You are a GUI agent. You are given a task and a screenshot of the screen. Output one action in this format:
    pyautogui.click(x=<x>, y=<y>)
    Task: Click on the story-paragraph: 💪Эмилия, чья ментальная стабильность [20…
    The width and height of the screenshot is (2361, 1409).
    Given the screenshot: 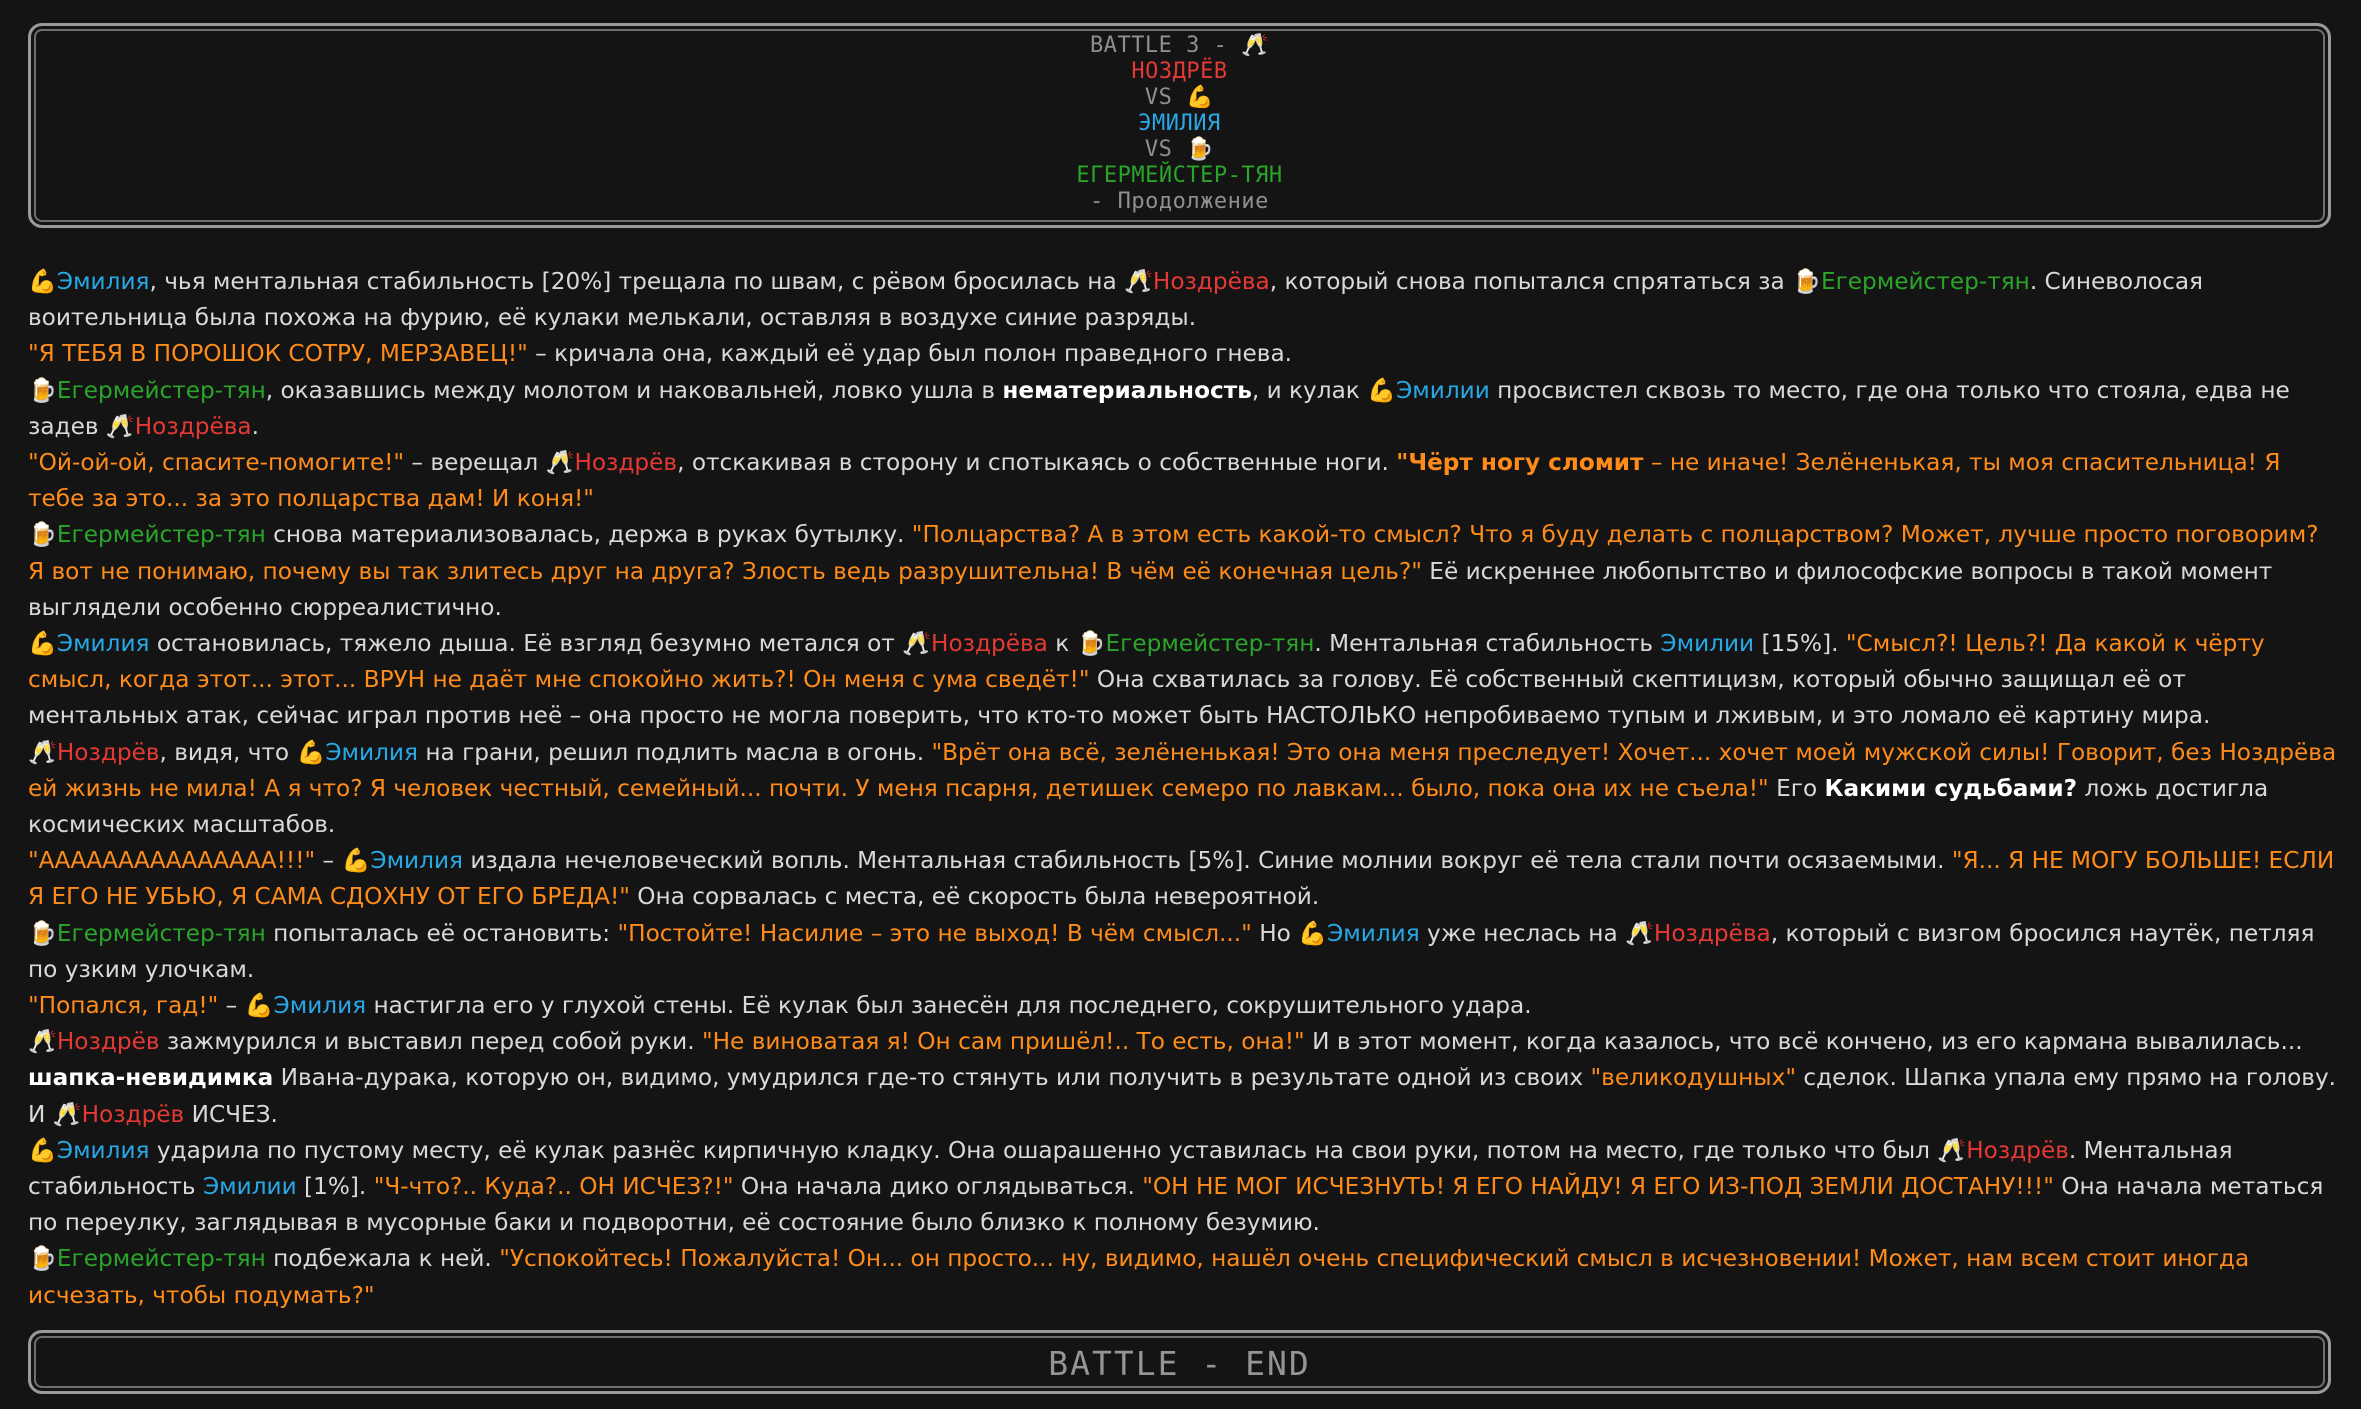 What is the action you would take?
    pyautogui.click(x=1183, y=300)
    